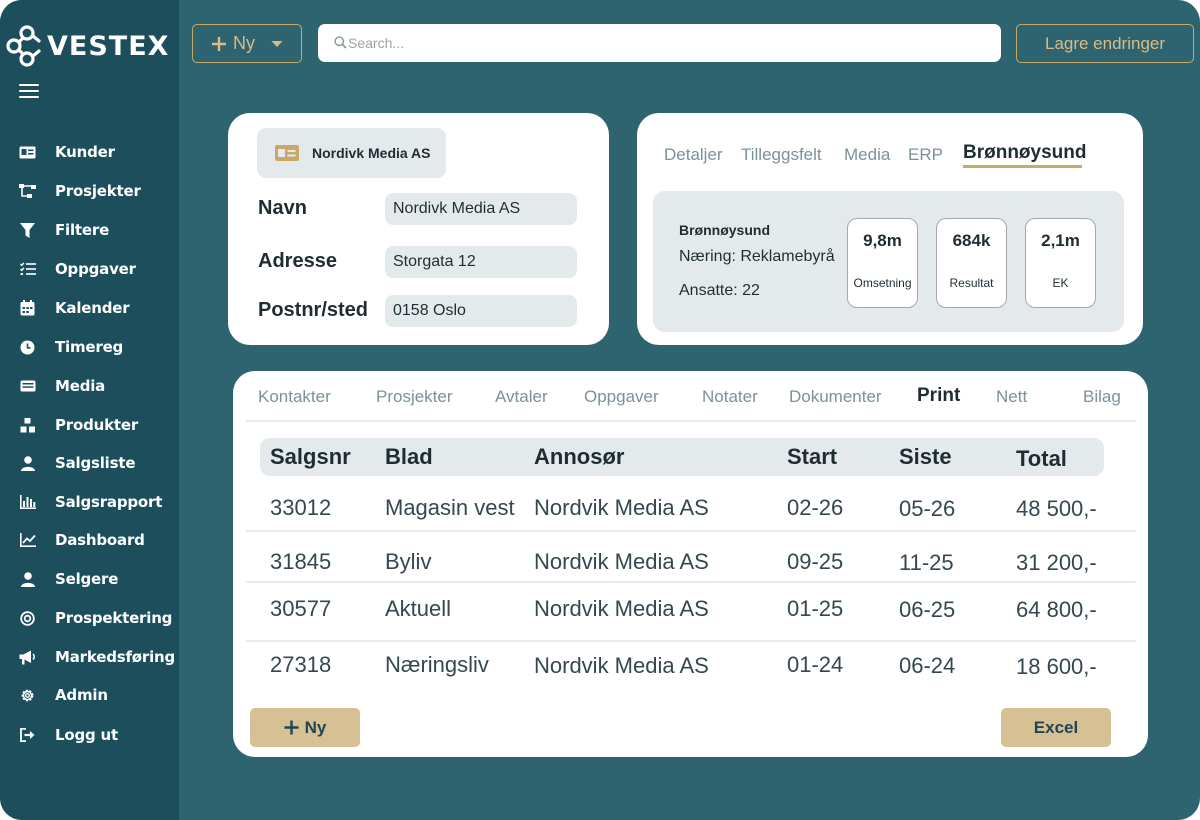  I want to click on company-name: Nordivk Media AS, so click(371, 153).